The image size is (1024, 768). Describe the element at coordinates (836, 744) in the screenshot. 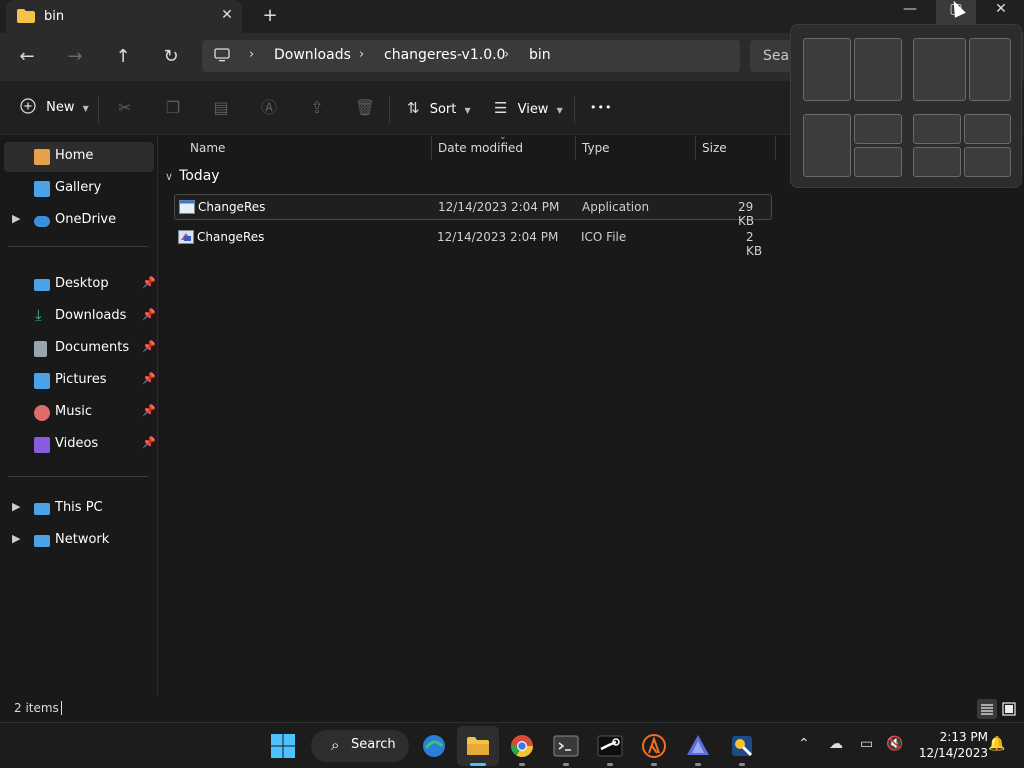

I see `onedrive-tray-icon: ☁` at that location.